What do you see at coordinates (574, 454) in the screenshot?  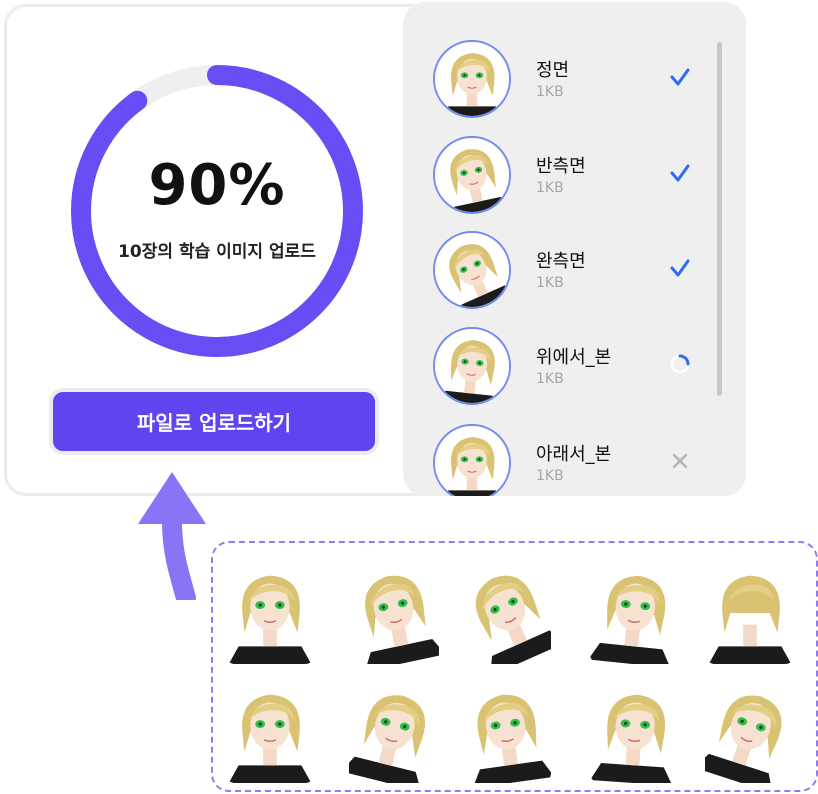 I see `file-name: 아래서_본` at bounding box center [574, 454].